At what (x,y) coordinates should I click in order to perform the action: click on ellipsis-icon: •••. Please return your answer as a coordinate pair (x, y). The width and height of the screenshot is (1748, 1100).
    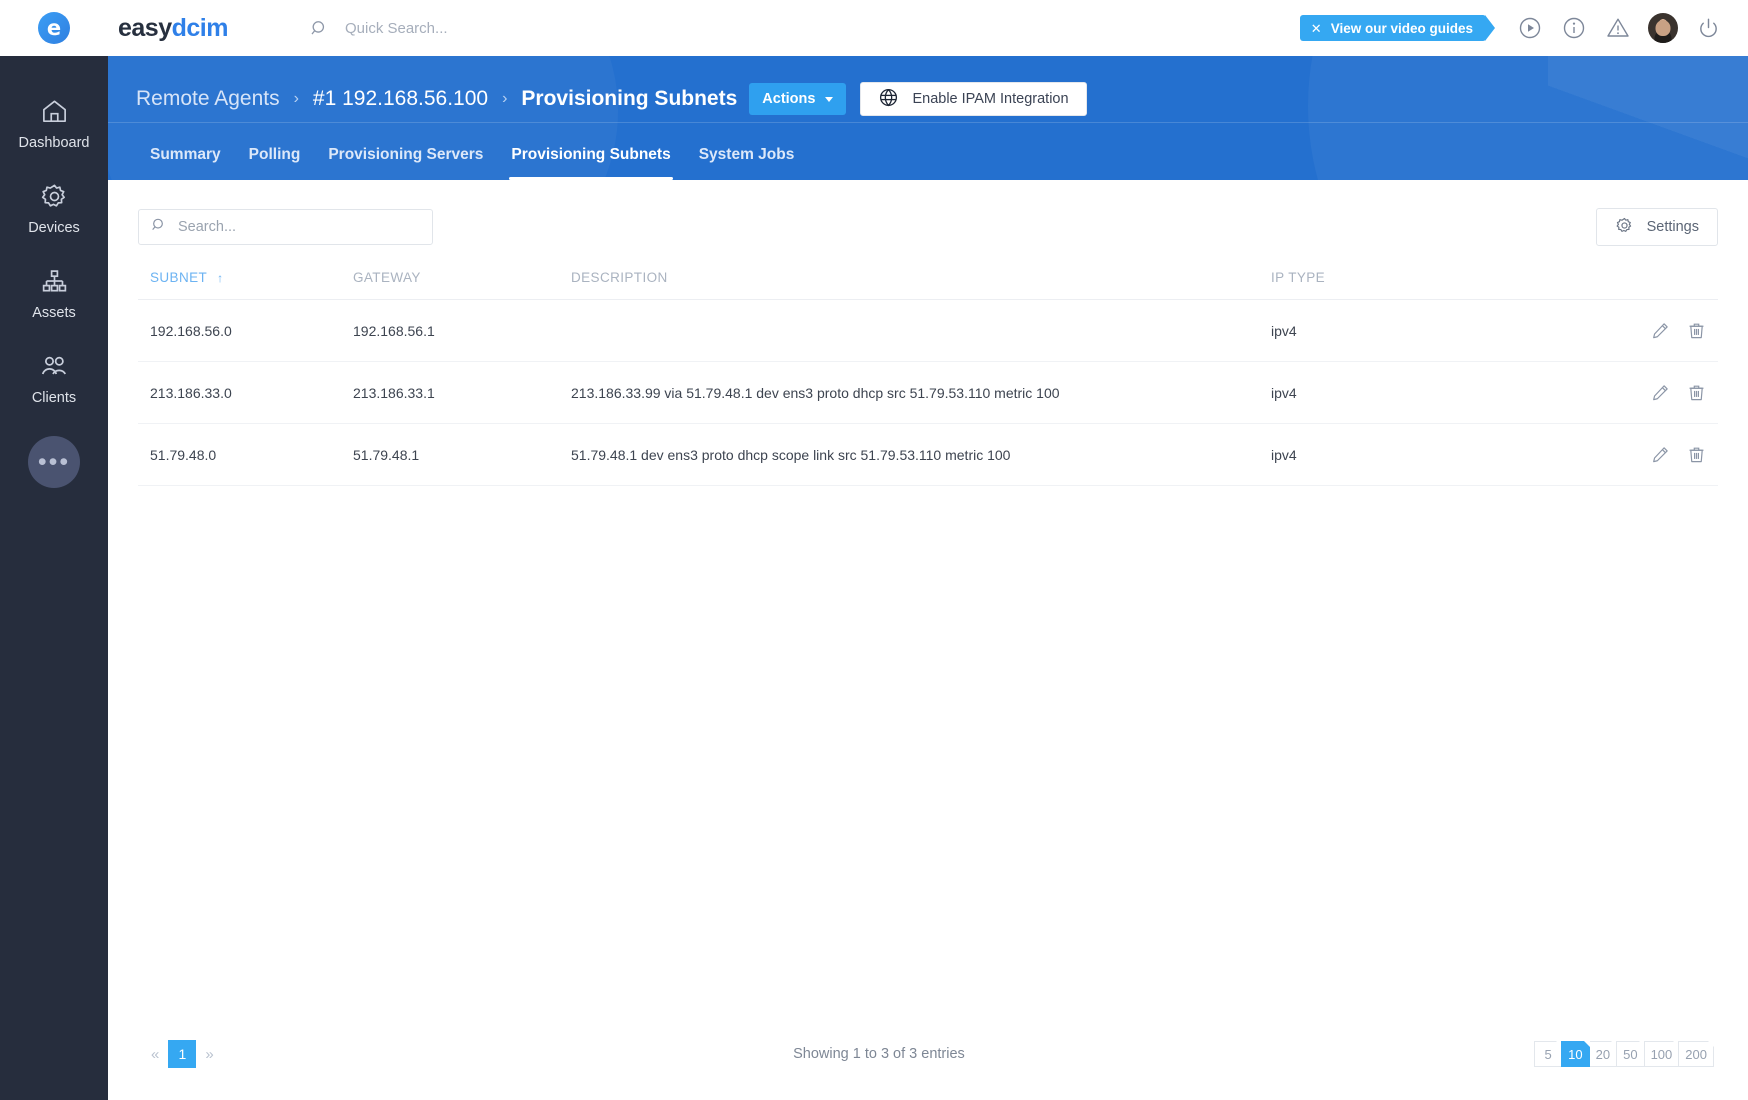
    Looking at the image, I should click on (54, 461).